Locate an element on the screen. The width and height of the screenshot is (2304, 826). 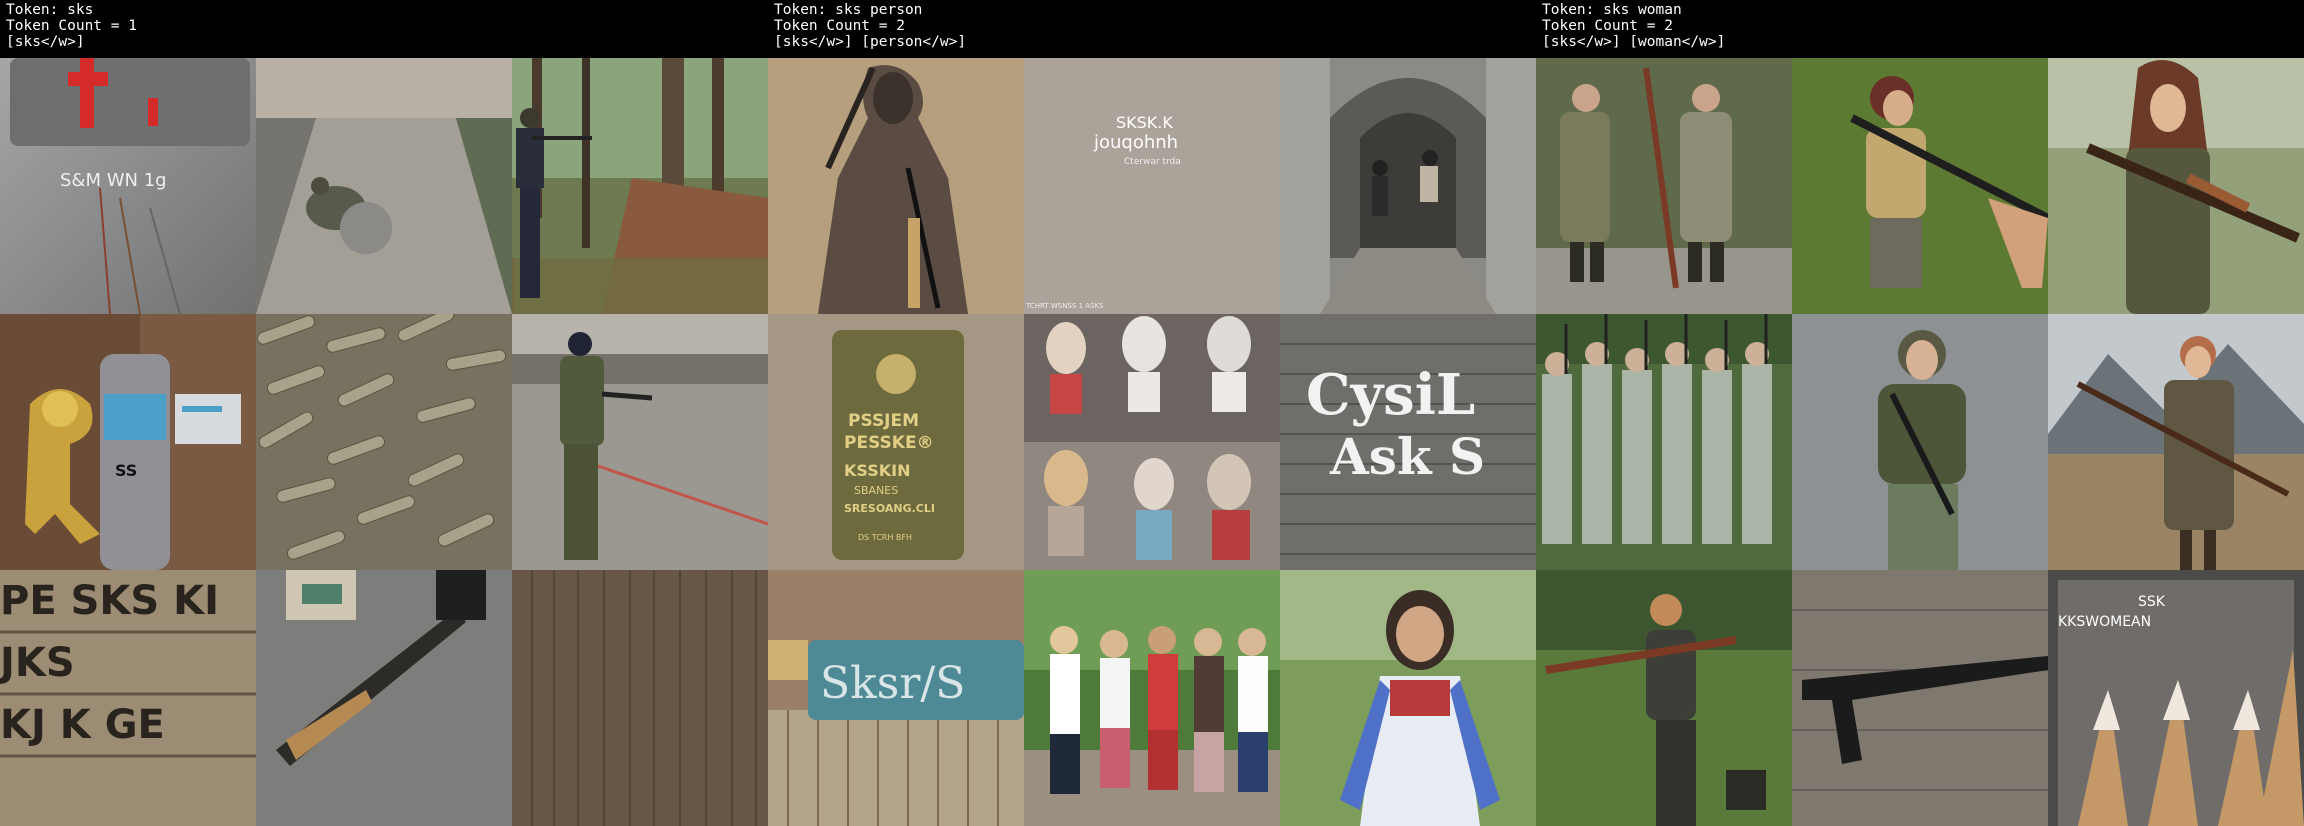
image-brass-and-can: SS is located at coordinates (128, 442).